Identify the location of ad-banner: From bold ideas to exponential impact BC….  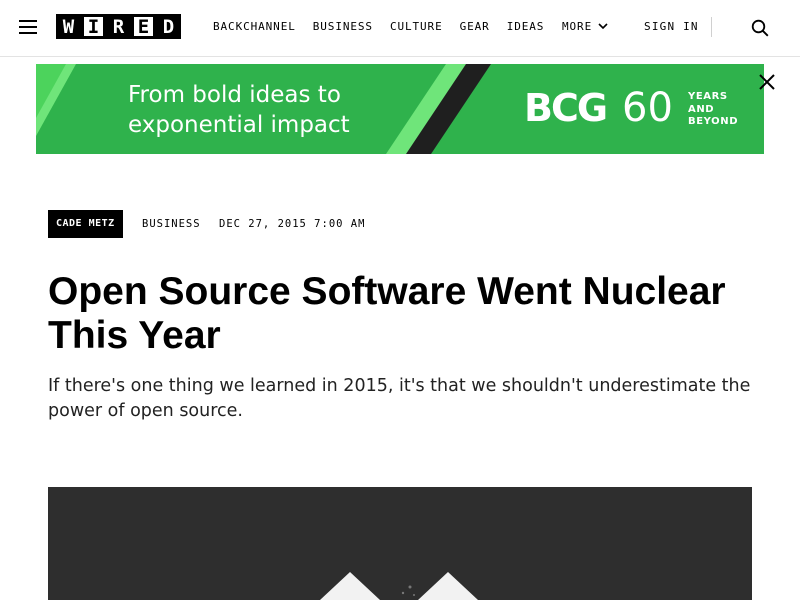
(400, 109).